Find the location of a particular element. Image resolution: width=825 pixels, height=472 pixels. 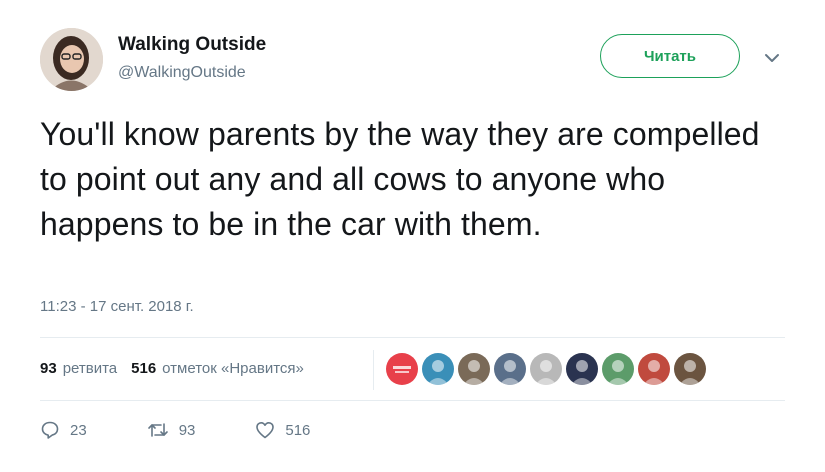

likes-count: 516 is located at coordinates (144, 368).